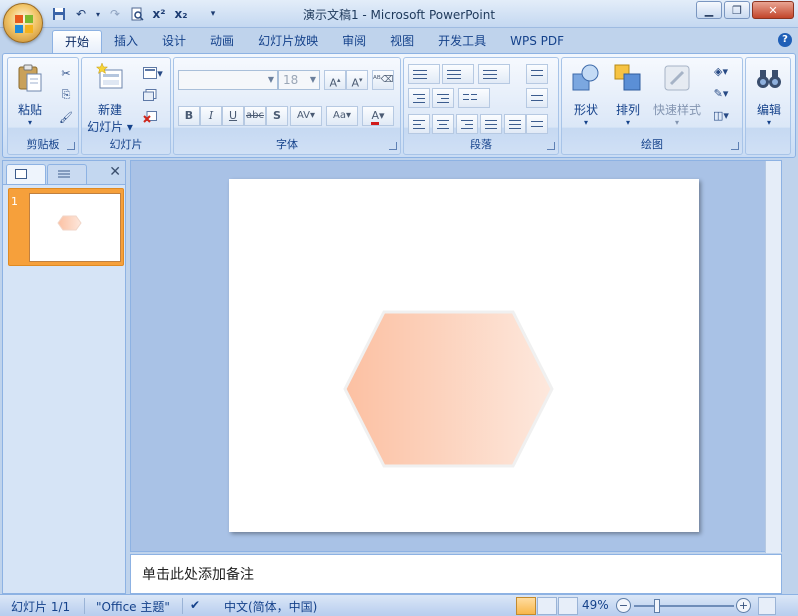  What do you see at coordinates (623, 605) in the screenshot?
I see `zoom-out-icon: −` at bounding box center [623, 605].